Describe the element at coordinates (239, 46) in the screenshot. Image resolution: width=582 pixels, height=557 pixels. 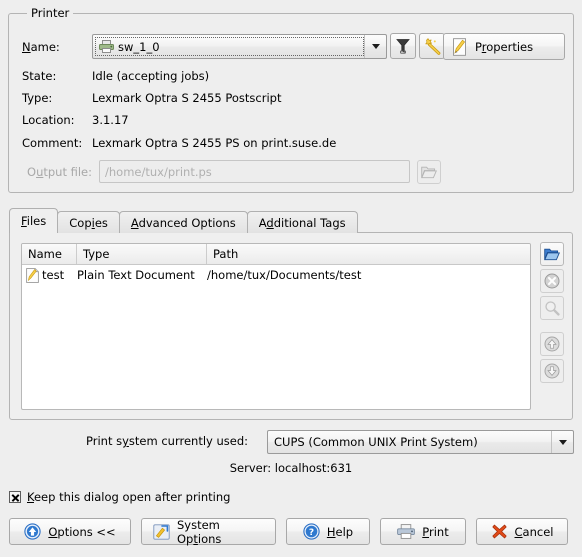
I see `printer-name-combo: sw_1_0` at that location.